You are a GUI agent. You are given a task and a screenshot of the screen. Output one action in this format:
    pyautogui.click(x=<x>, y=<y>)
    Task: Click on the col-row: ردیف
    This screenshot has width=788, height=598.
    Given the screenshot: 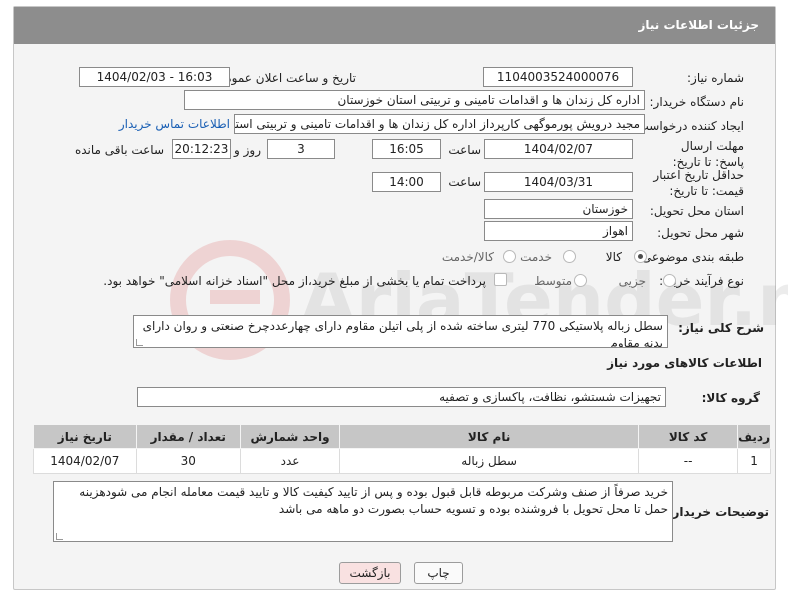 What is the action you would take?
    pyautogui.click(x=754, y=436)
    